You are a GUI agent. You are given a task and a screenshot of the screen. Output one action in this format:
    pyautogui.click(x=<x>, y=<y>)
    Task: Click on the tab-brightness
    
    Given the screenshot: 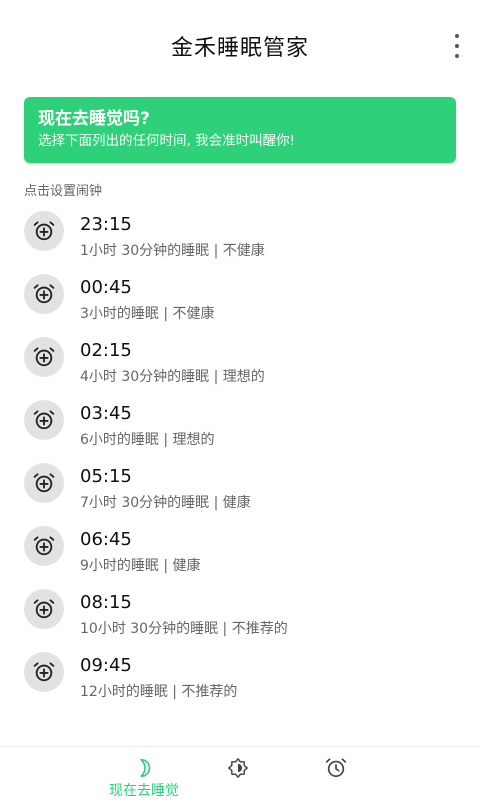 What is the action you would take?
    pyautogui.click(x=238, y=773)
    